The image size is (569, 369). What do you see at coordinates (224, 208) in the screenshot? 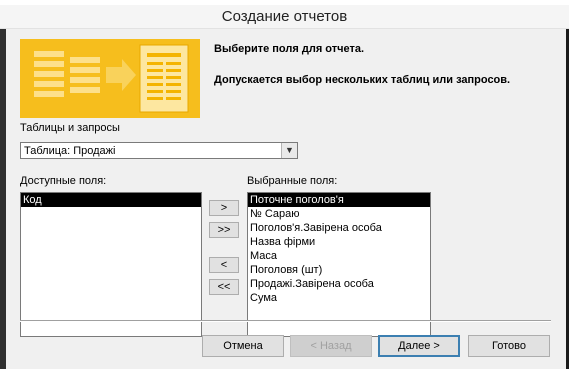
I see `add-field-button: >` at bounding box center [224, 208].